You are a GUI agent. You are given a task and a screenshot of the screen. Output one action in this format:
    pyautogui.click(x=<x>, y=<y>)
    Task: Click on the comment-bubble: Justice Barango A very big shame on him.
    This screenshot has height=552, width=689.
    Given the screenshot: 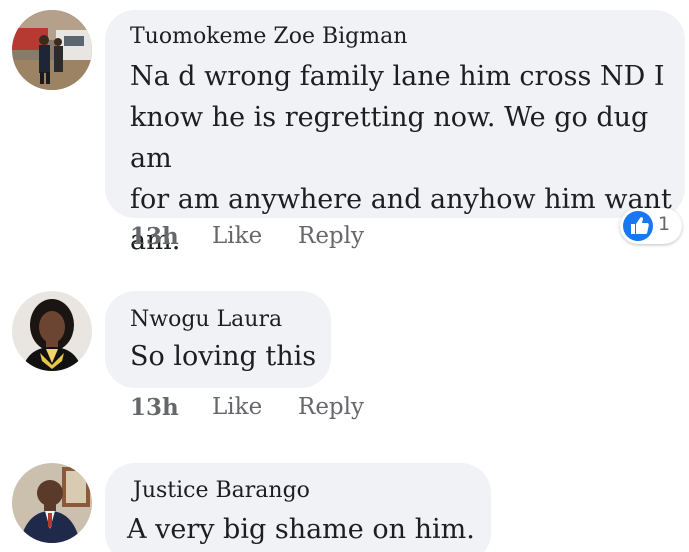 What is the action you would take?
    pyautogui.click(x=298, y=507)
    